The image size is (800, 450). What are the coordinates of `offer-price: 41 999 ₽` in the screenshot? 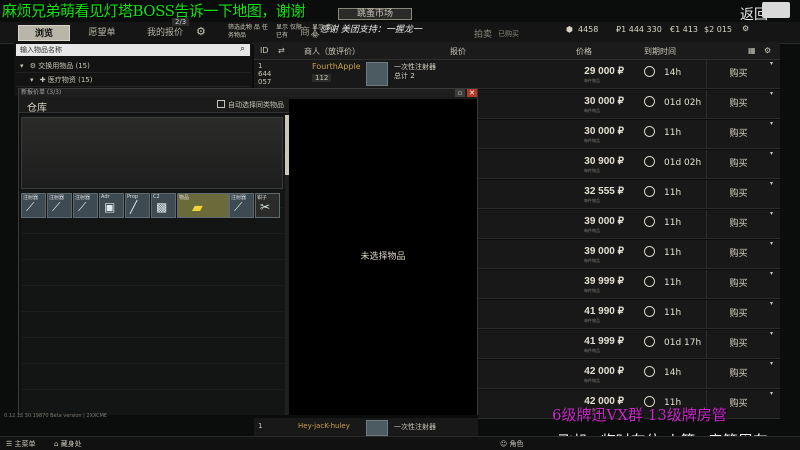 It's located at (604, 341).